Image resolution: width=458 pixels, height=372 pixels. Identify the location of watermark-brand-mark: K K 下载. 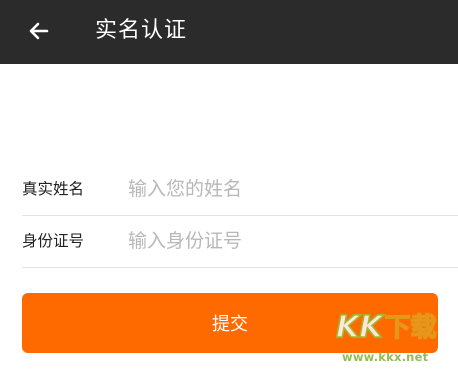
(386, 327).